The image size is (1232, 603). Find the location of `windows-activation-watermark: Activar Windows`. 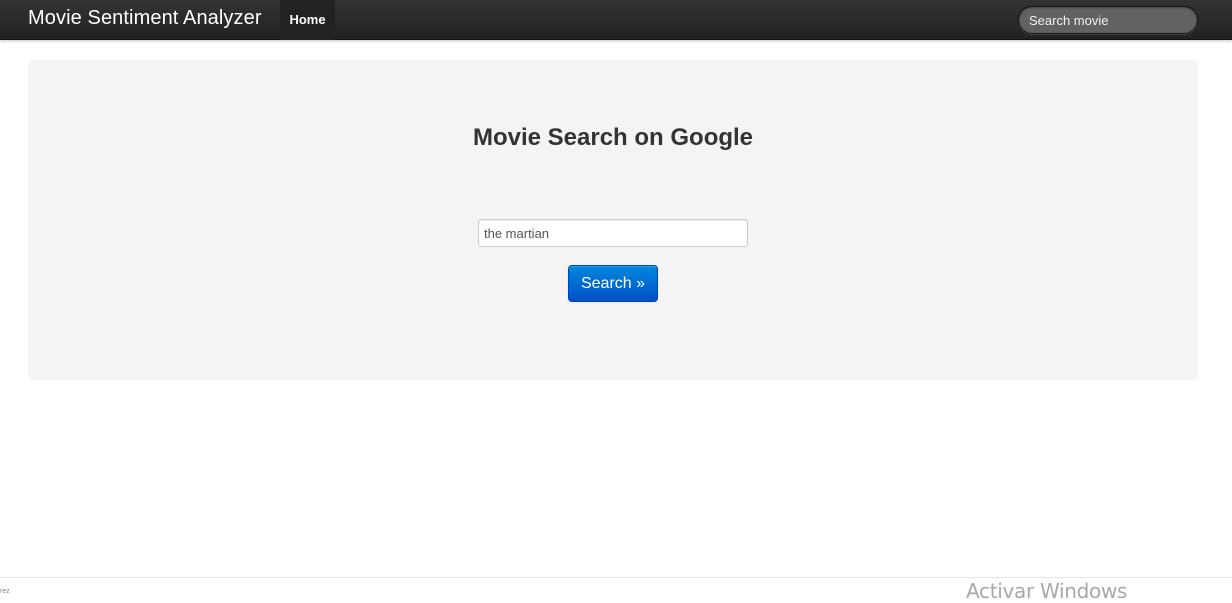

windows-activation-watermark: Activar Windows is located at coordinates (1047, 591).